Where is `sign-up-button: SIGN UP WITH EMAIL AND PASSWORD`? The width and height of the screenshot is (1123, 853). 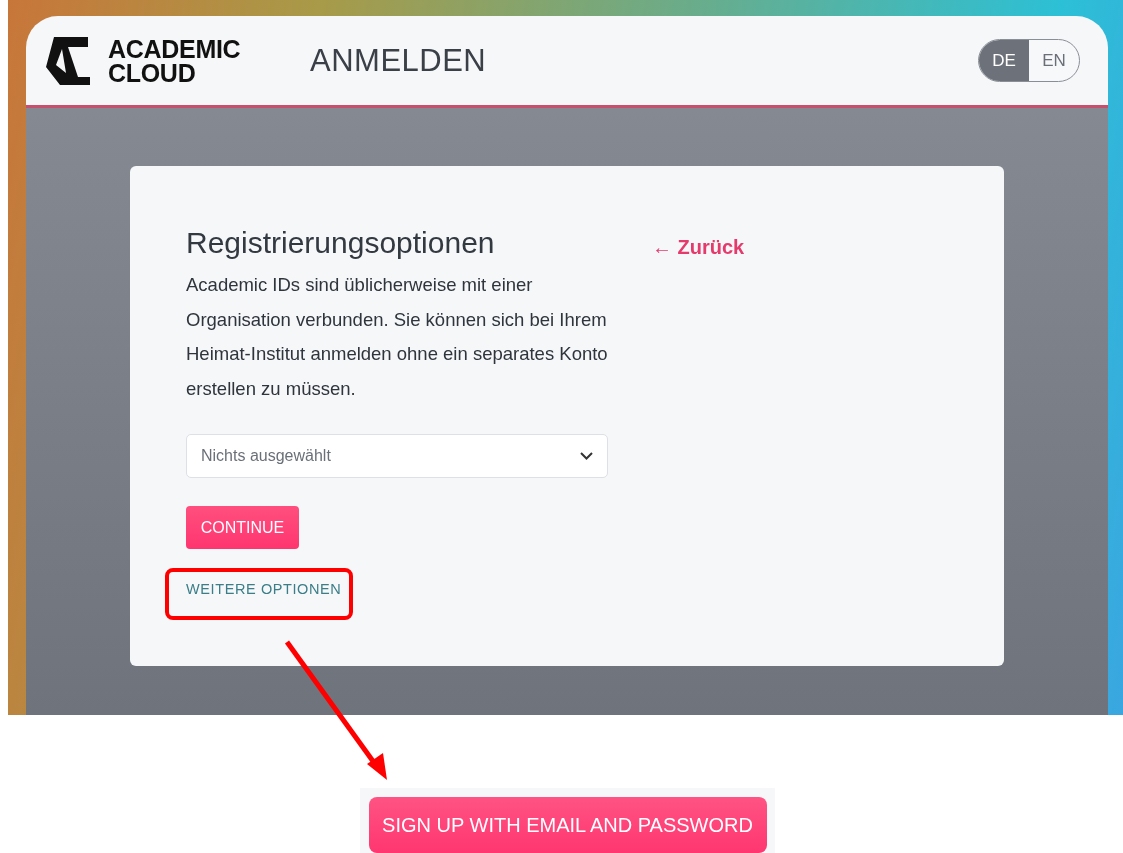
sign-up-button: SIGN UP WITH EMAIL AND PASSWORD is located at coordinates (567, 825).